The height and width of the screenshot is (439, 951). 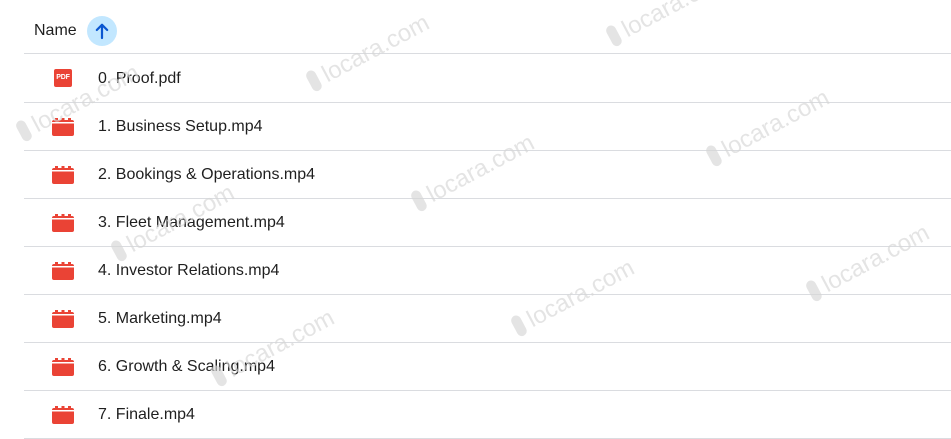 What do you see at coordinates (487, 223) in the screenshot?
I see `file-row: 3. Fleet Management.mp4` at bounding box center [487, 223].